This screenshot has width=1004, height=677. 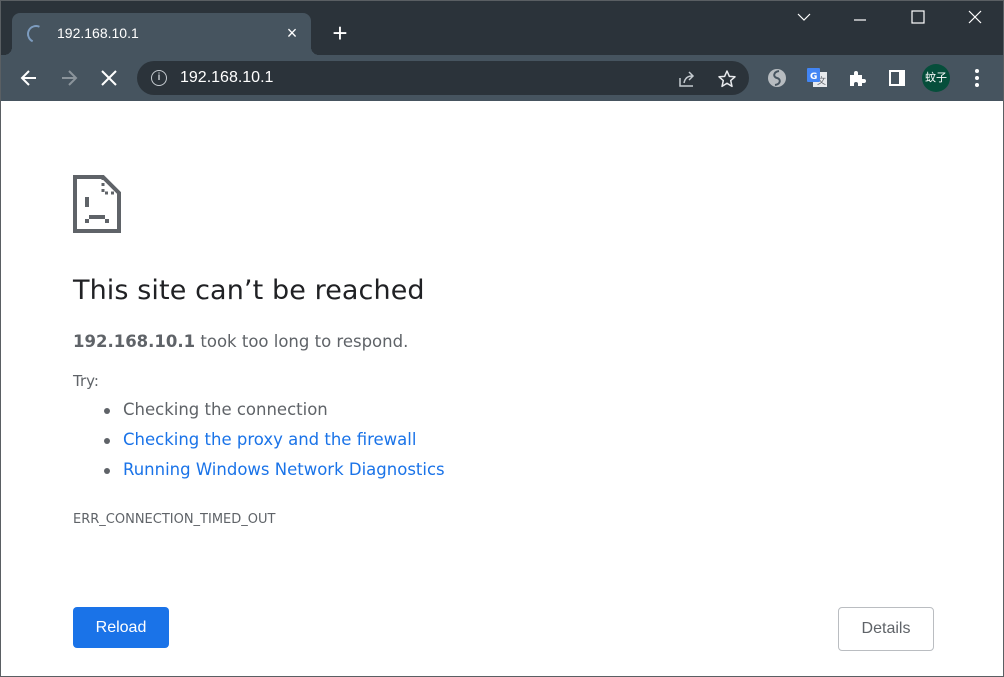 I want to click on profile-avatar: 蚊子, so click(x=936, y=78).